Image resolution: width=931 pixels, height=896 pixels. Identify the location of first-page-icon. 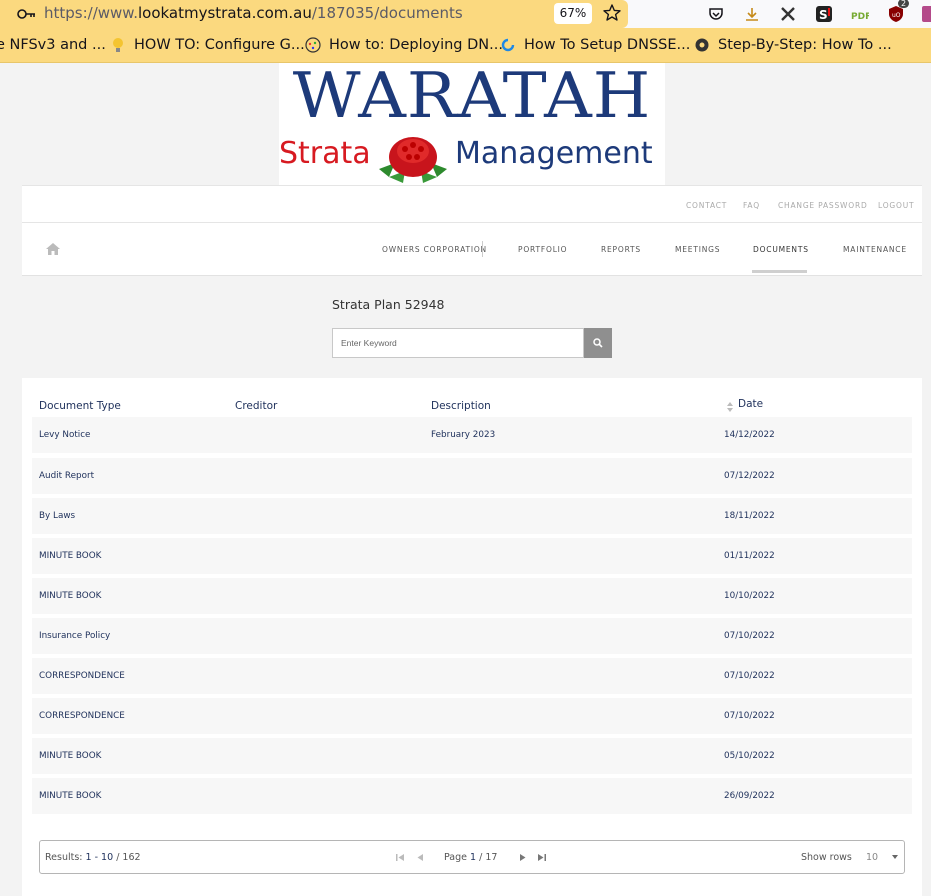
(400, 857).